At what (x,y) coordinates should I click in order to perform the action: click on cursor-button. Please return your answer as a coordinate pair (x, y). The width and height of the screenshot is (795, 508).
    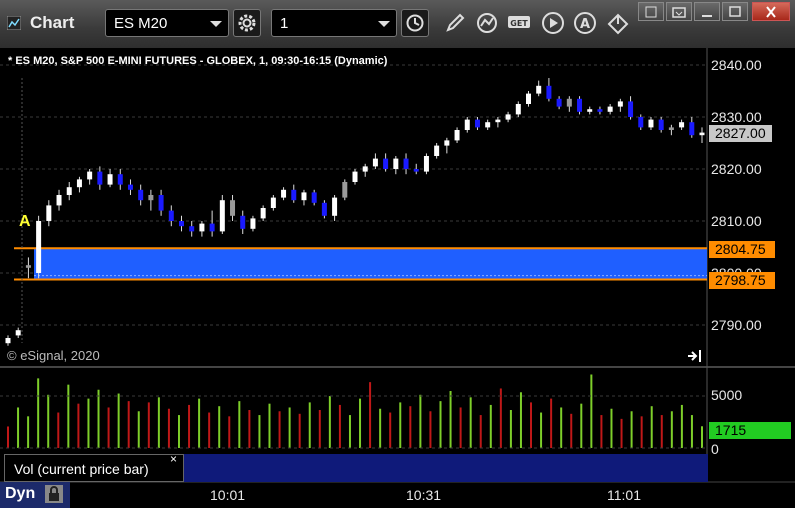
    Looking at the image, I should click on (619, 23).